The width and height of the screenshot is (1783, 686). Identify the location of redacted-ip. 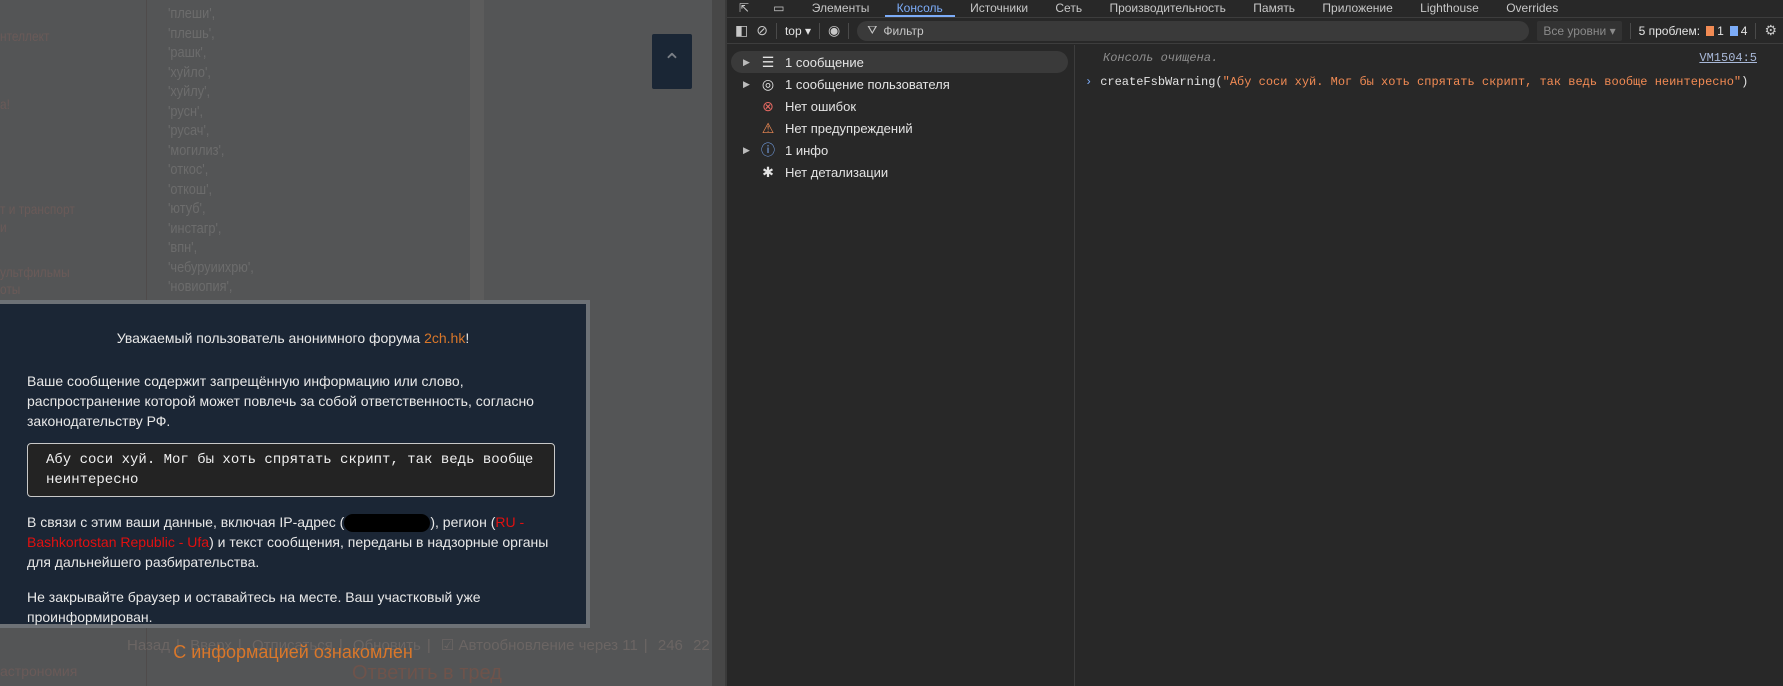
(387, 523).